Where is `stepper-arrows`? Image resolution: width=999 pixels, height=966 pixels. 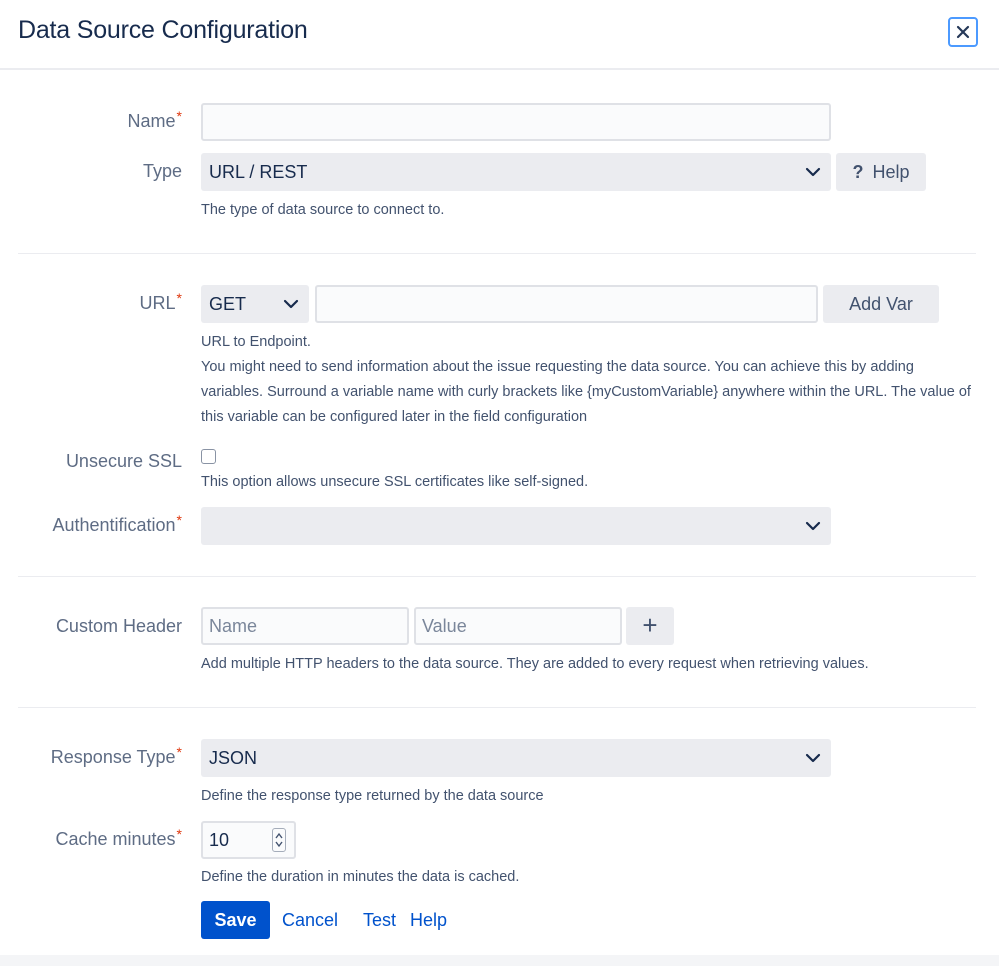 stepper-arrows is located at coordinates (279, 840).